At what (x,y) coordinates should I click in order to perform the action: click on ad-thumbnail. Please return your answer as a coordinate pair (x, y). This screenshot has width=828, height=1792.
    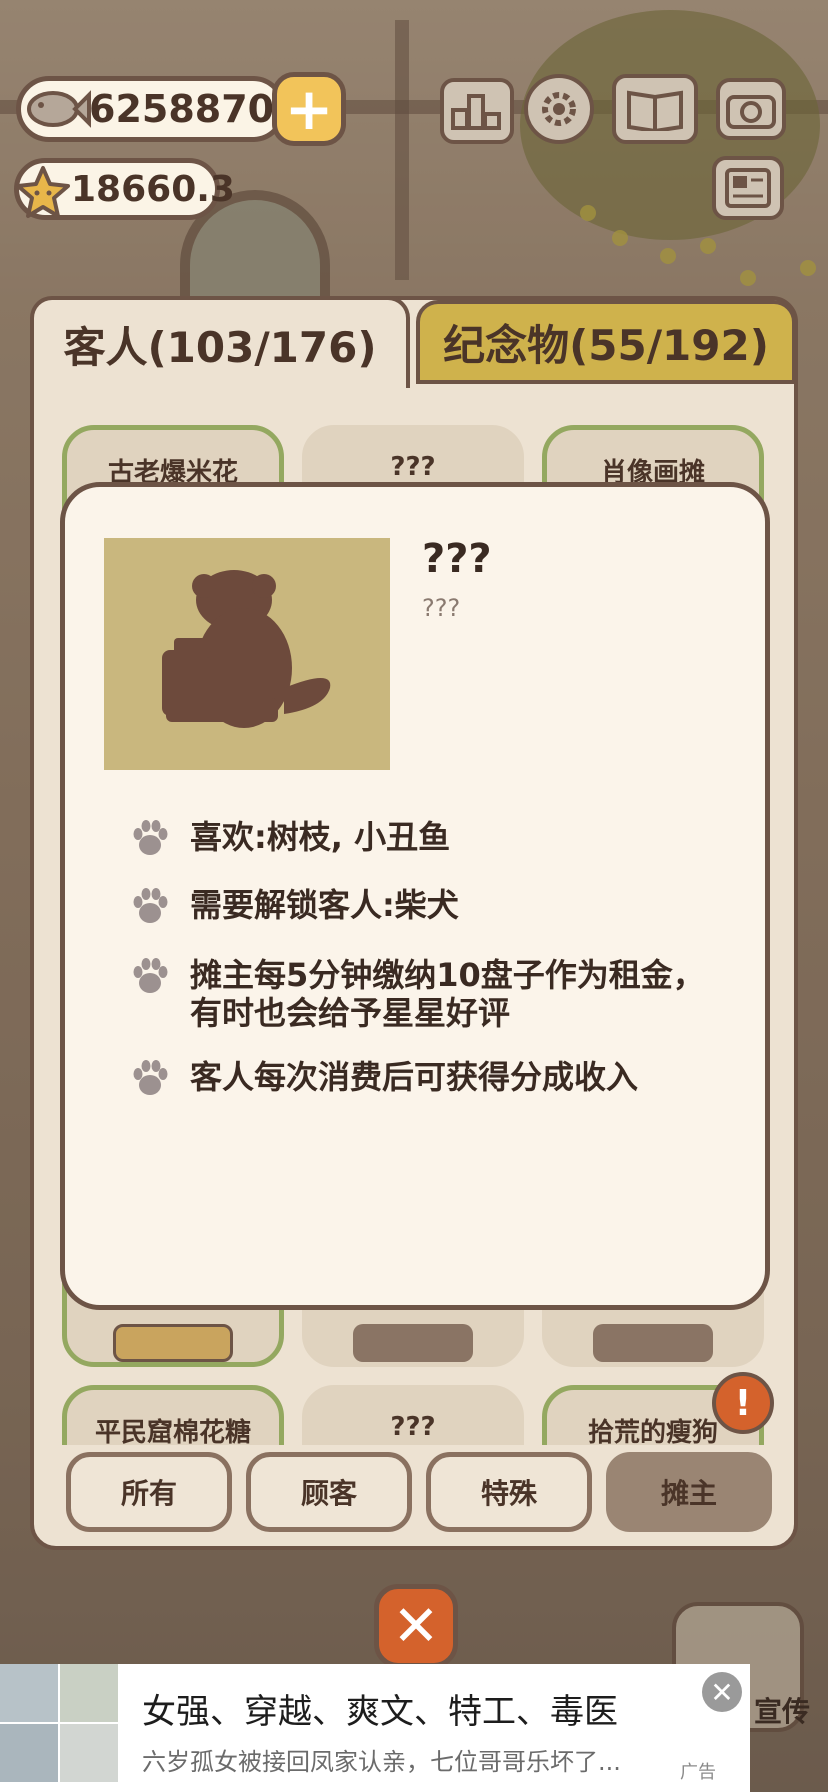
    Looking at the image, I should click on (59, 1723).